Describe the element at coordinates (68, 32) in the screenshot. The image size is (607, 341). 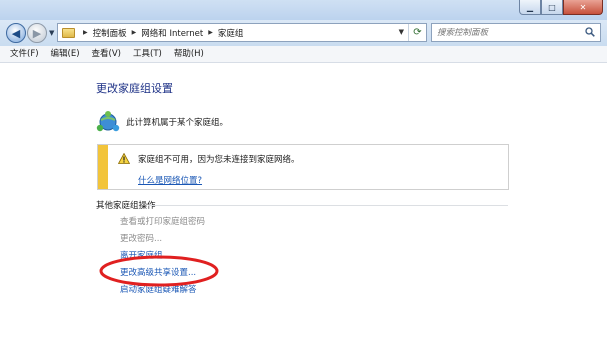
I see `control-panel-folder-icon` at that location.